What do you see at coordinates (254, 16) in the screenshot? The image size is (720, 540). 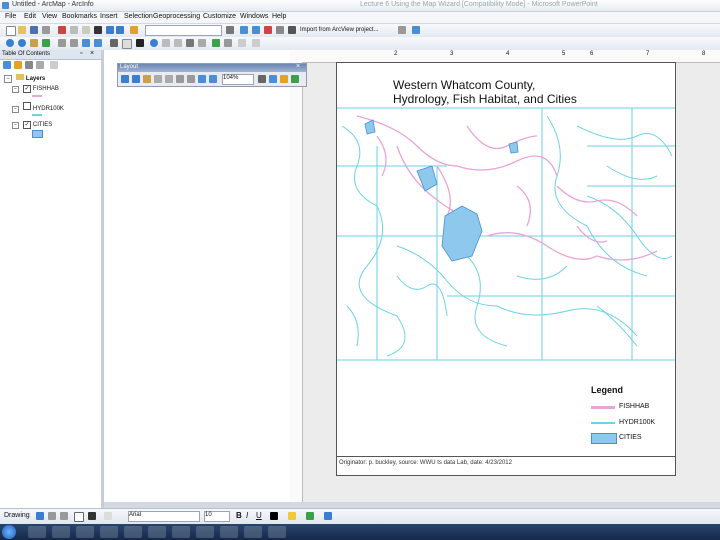 I see `menu-windows: Windows` at bounding box center [254, 16].